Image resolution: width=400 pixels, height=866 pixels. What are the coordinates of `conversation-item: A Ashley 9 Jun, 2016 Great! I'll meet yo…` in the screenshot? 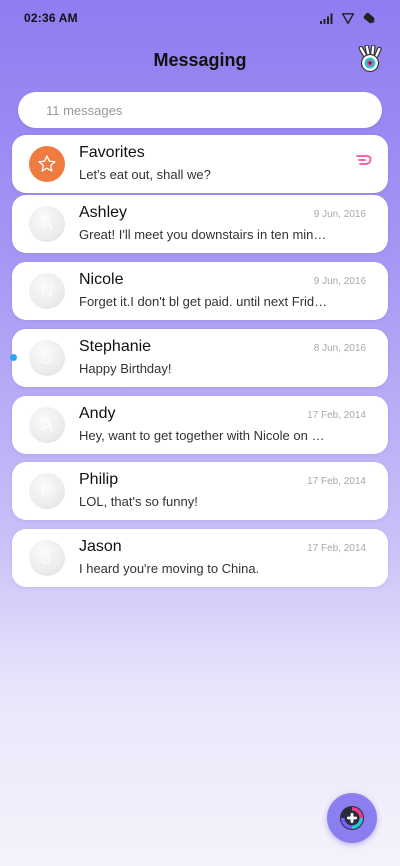 It's located at (200, 224).